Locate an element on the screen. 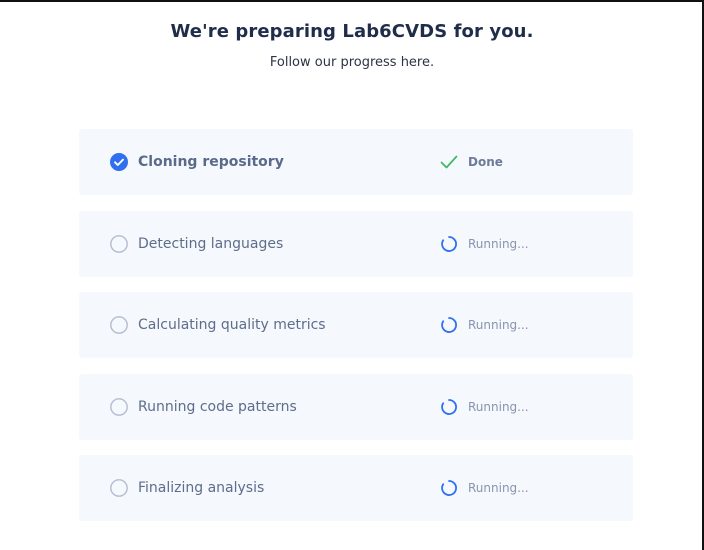  step-label: Cloning repository is located at coordinates (211, 162).